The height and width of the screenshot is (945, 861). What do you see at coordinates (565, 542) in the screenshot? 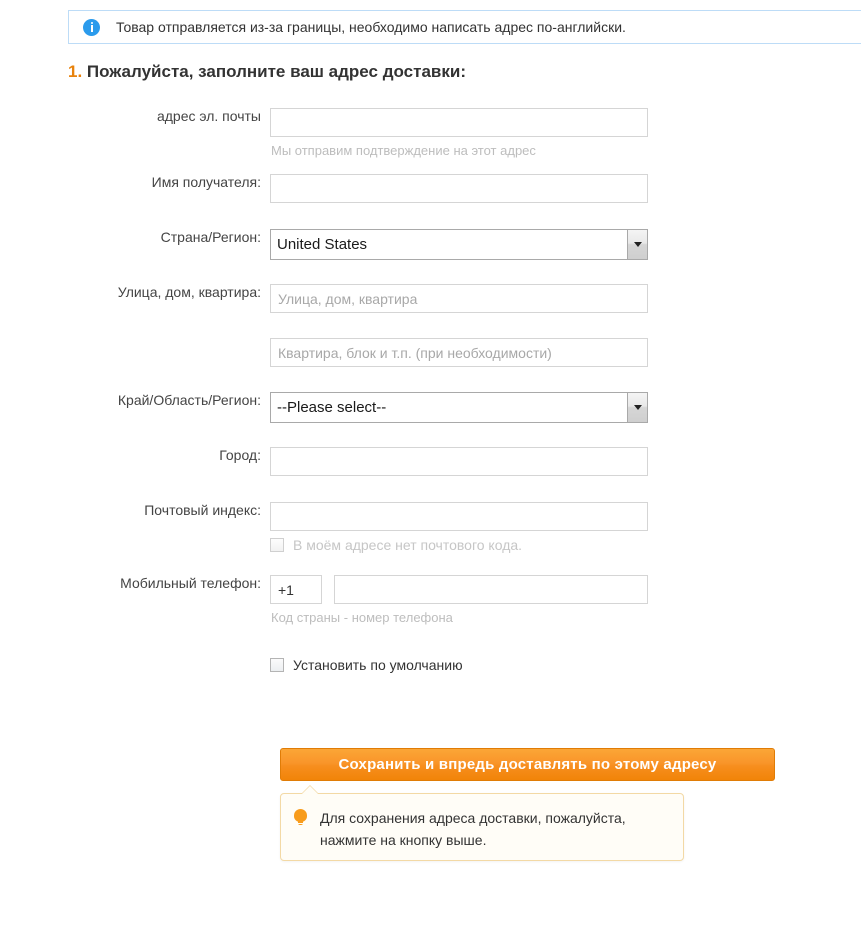
I see `no-zip-row: В моём адресе нет почтового кода.` at bounding box center [565, 542].